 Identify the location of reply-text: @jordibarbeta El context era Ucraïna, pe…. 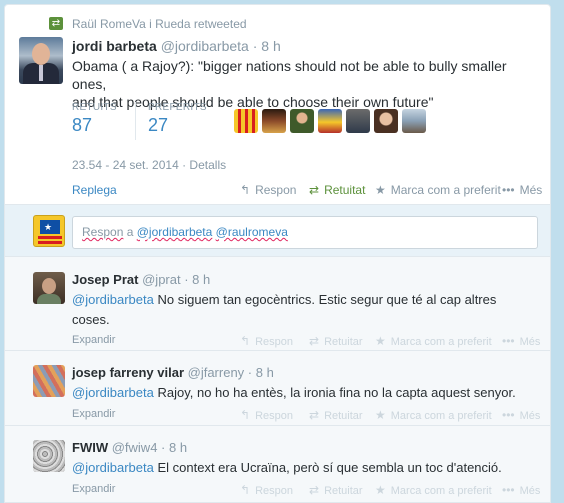
(287, 467).